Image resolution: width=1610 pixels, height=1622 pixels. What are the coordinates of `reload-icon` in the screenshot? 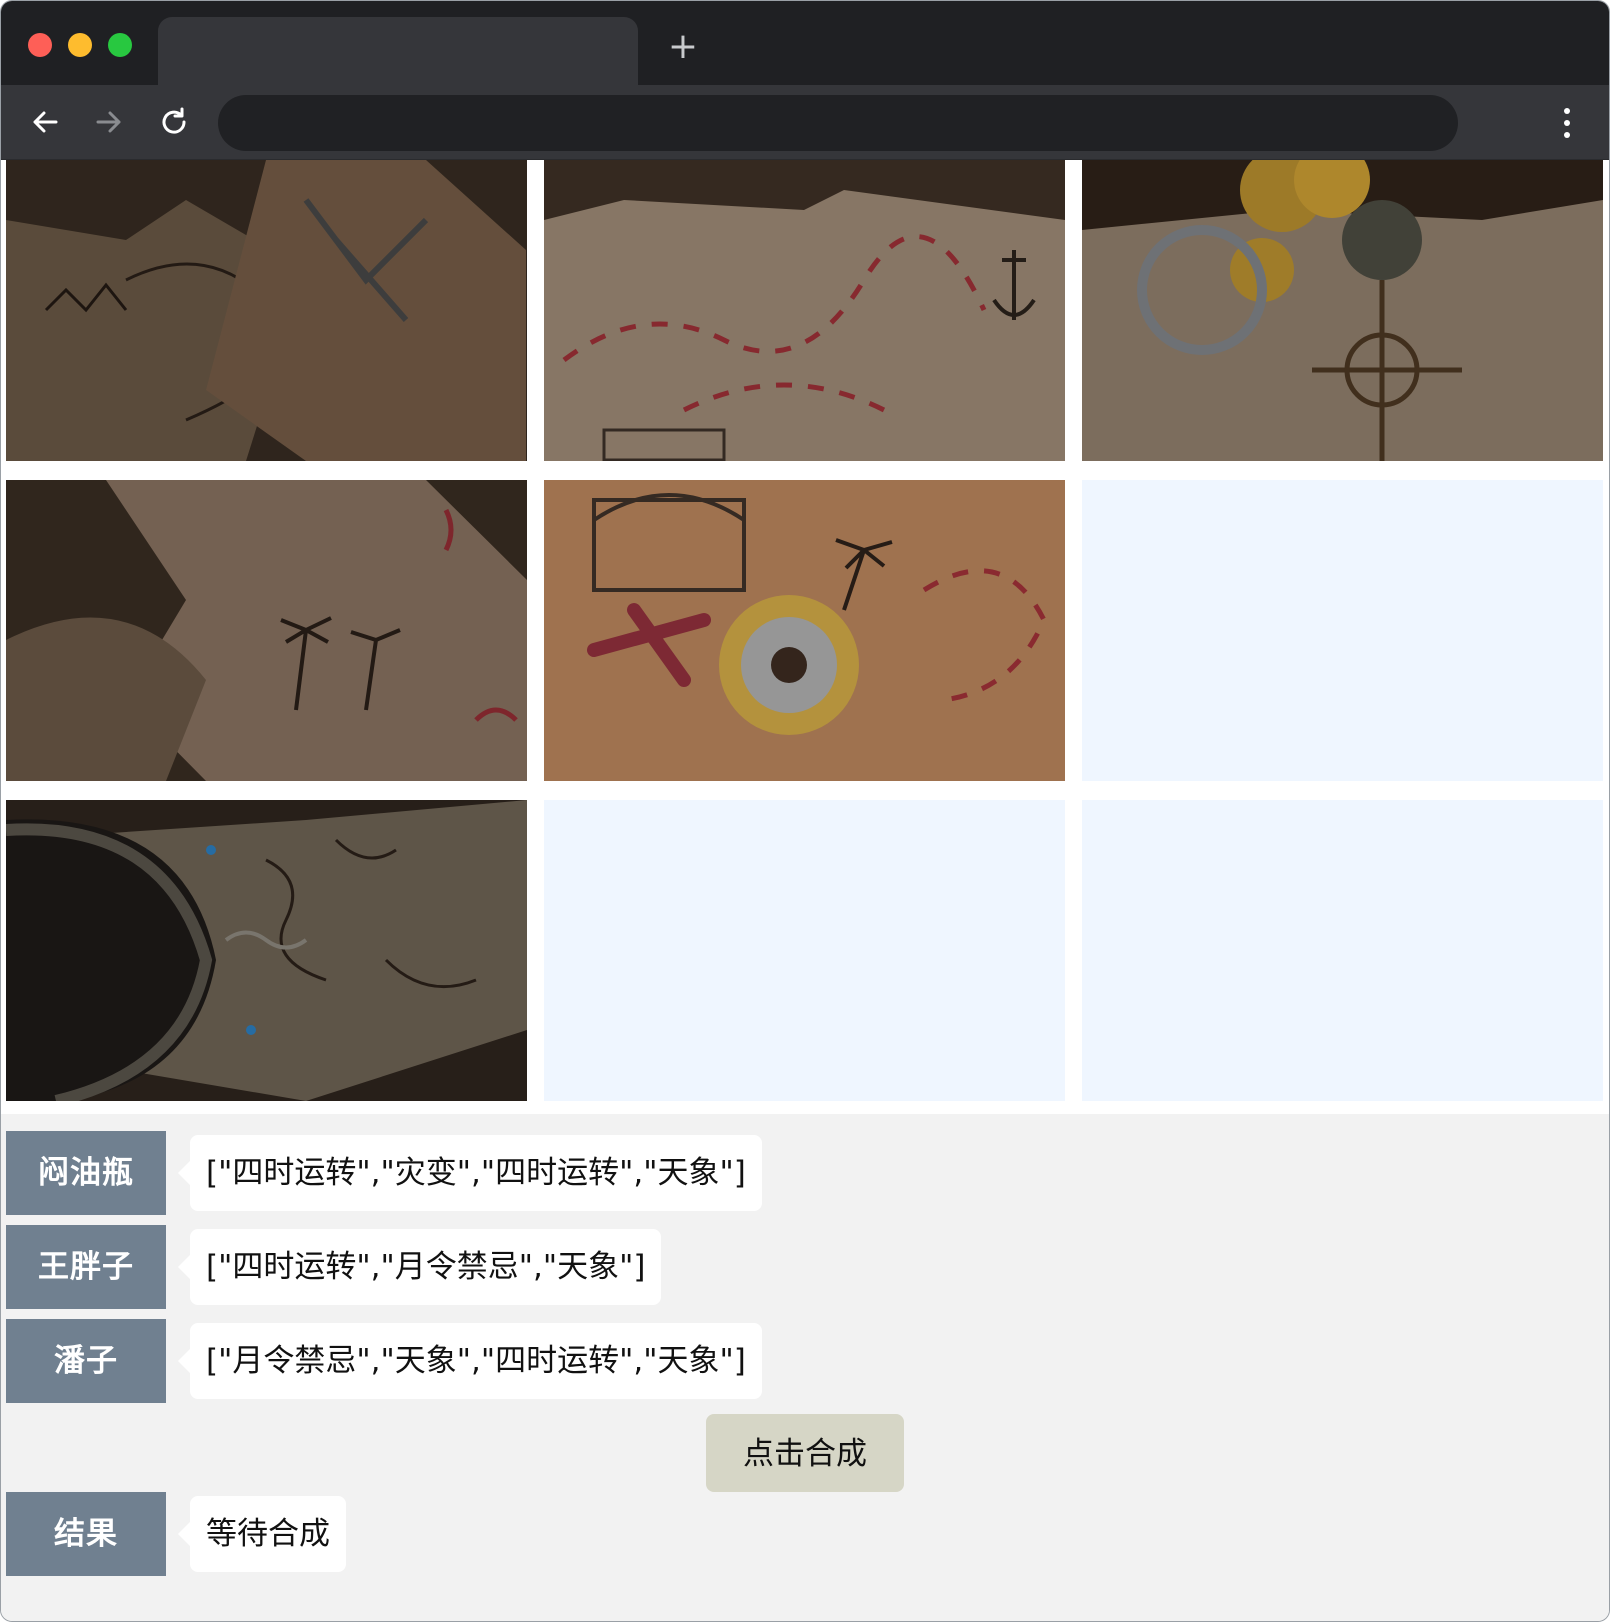 It's located at (174, 120).